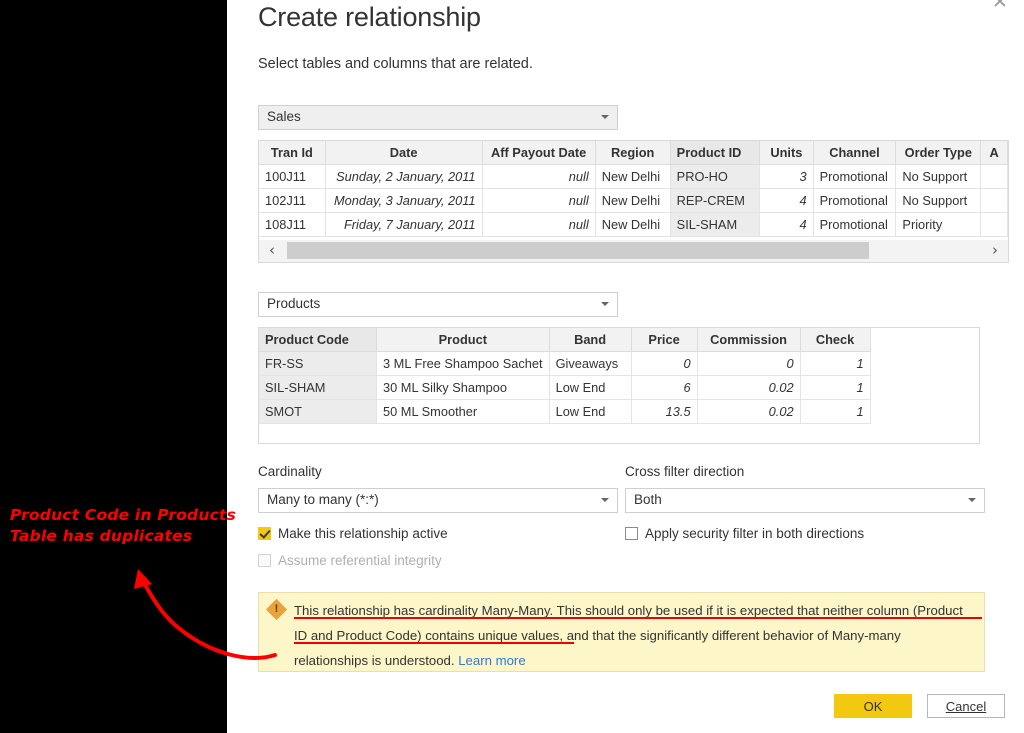 The width and height of the screenshot is (1024, 733). What do you see at coordinates (648, 499) in the screenshot?
I see `cross-filter-direction-value: Both` at bounding box center [648, 499].